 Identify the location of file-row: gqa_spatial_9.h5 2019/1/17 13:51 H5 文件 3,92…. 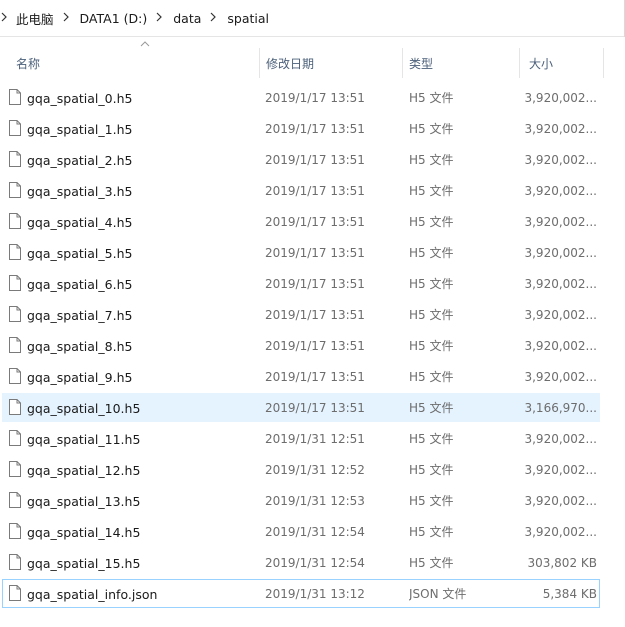
(301, 376).